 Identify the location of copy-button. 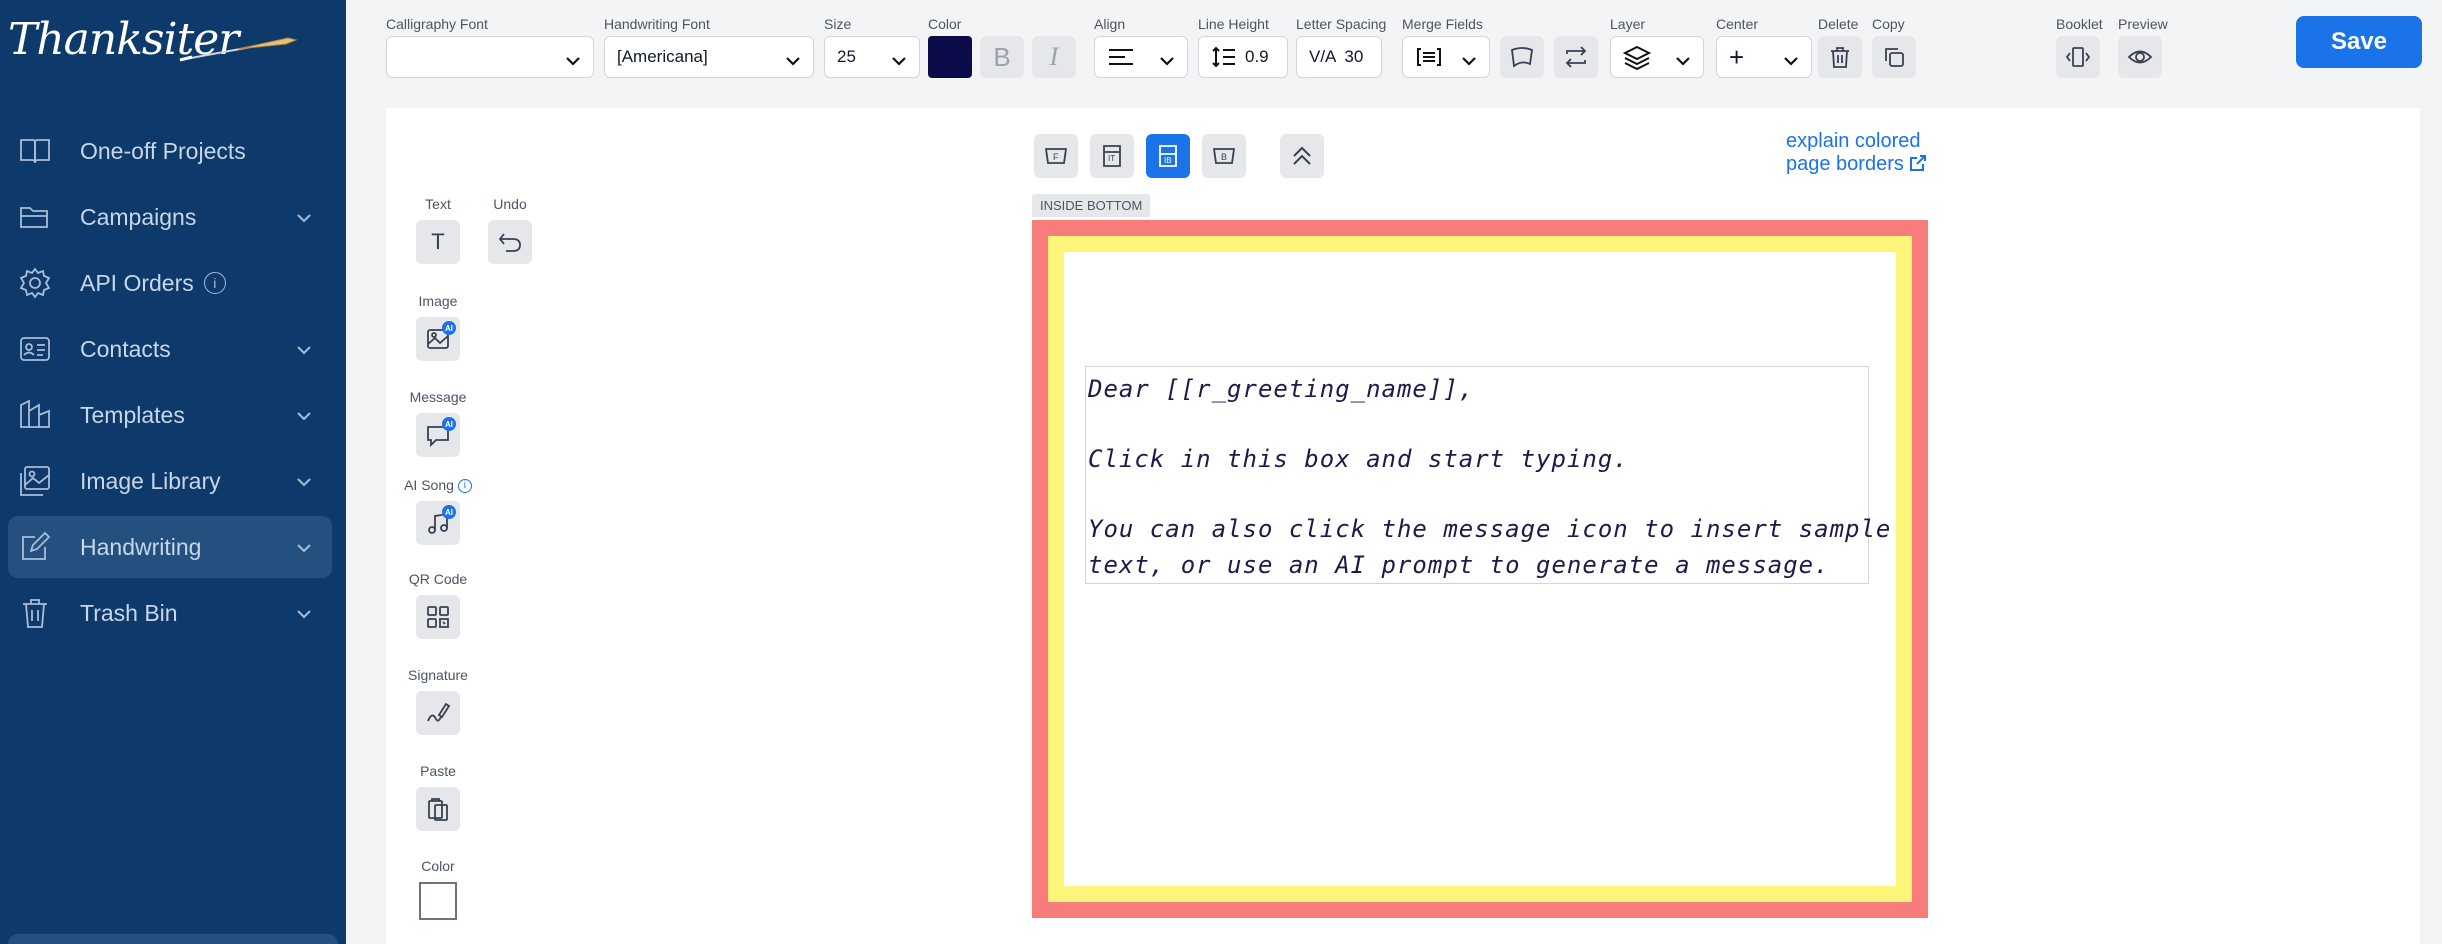
(1894, 57).